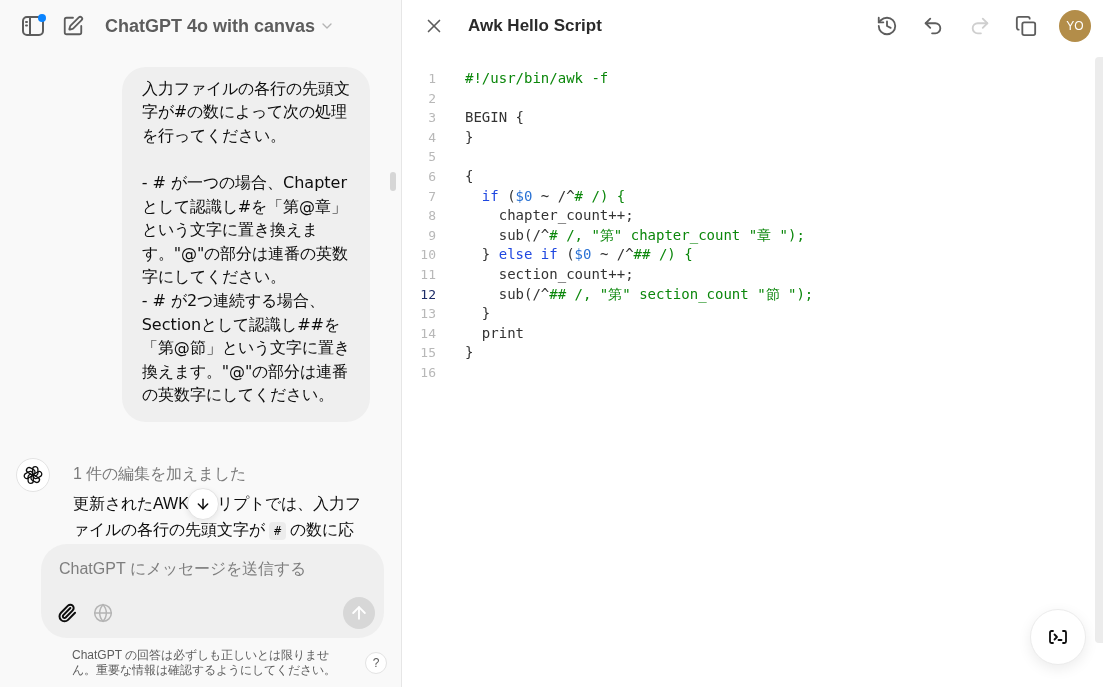 The height and width of the screenshot is (687, 1103). What do you see at coordinates (432, 118) in the screenshot?
I see `line-number: 3` at bounding box center [432, 118].